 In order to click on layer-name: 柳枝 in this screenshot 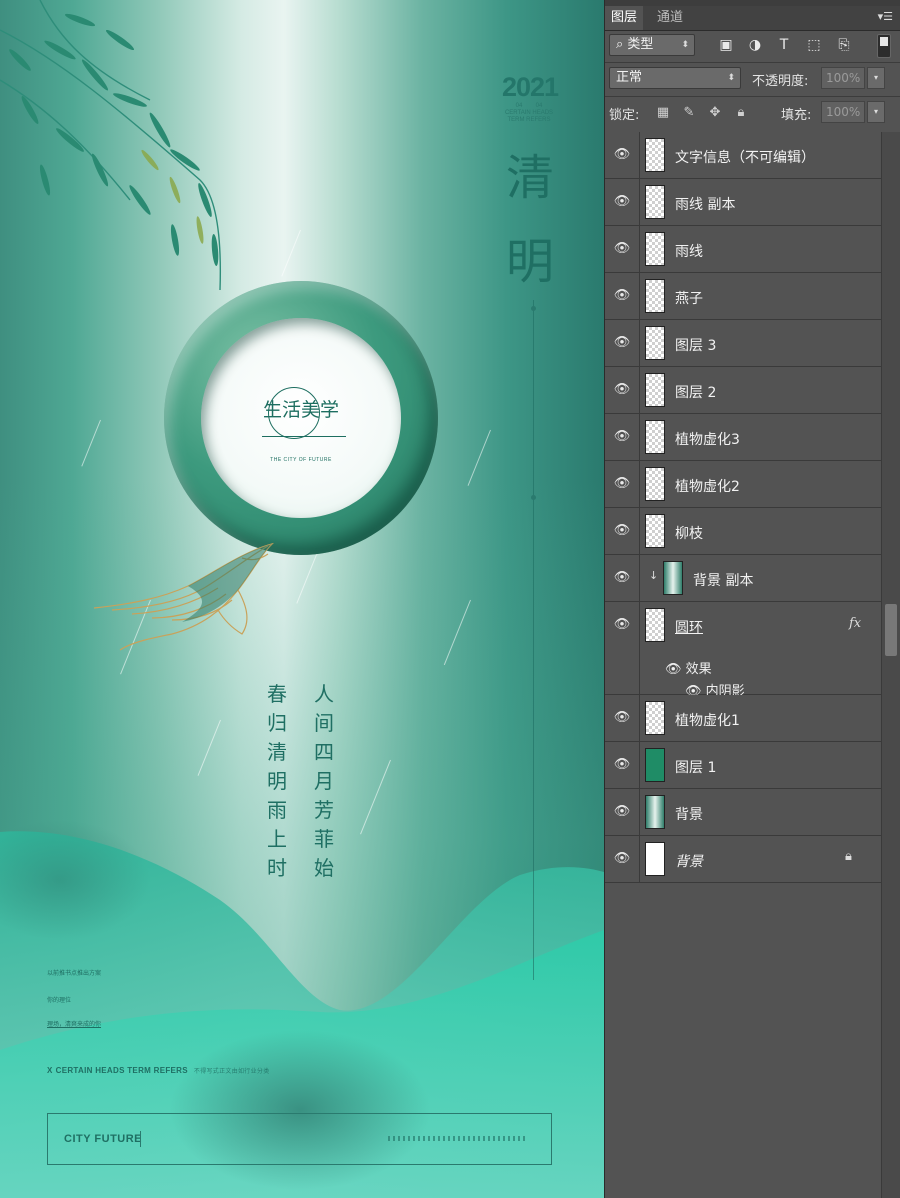, I will do `click(689, 533)`.